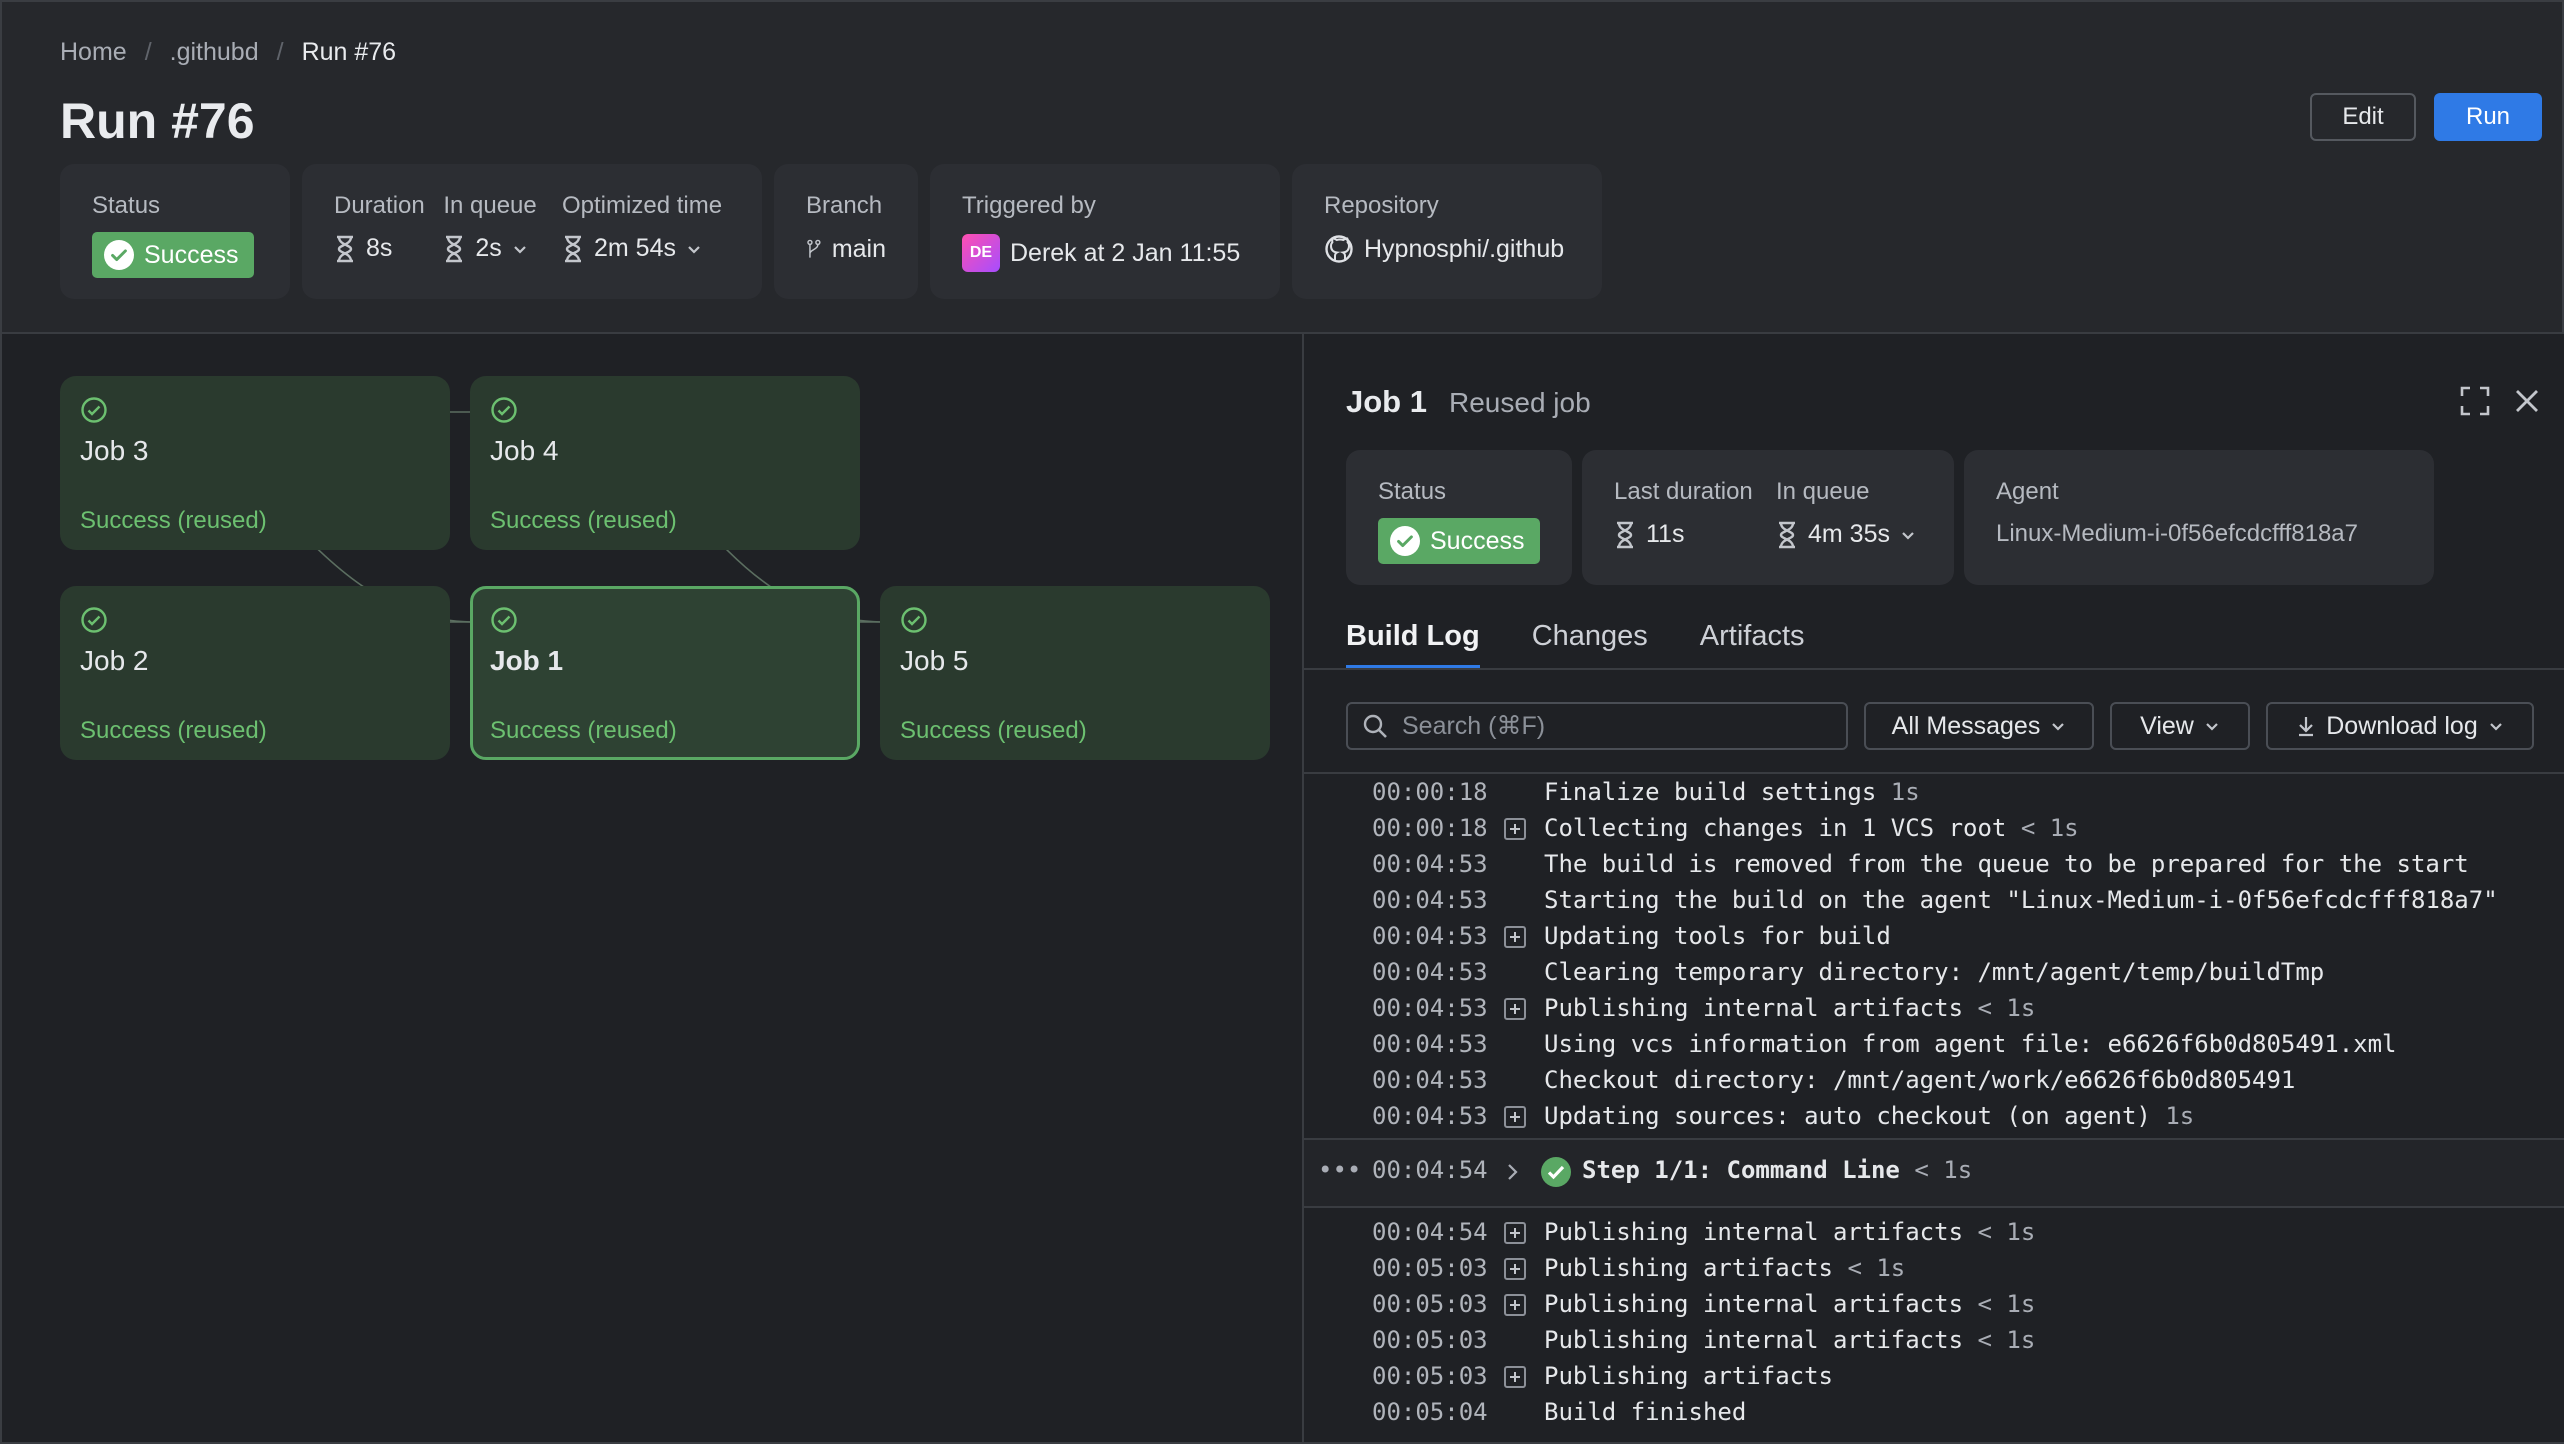 The width and height of the screenshot is (2564, 1444). I want to click on tabs-divider, so click(1934, 669).